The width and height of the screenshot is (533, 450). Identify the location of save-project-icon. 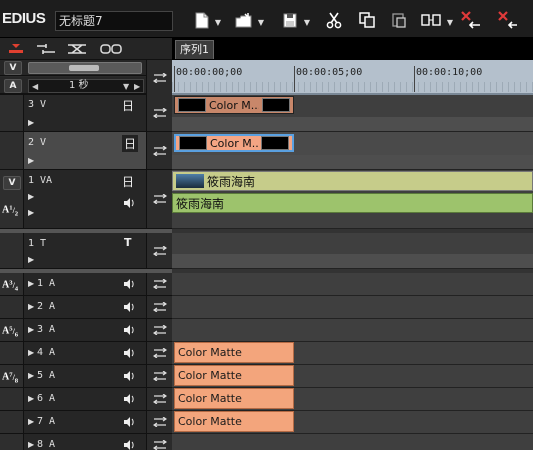
(290, 20).